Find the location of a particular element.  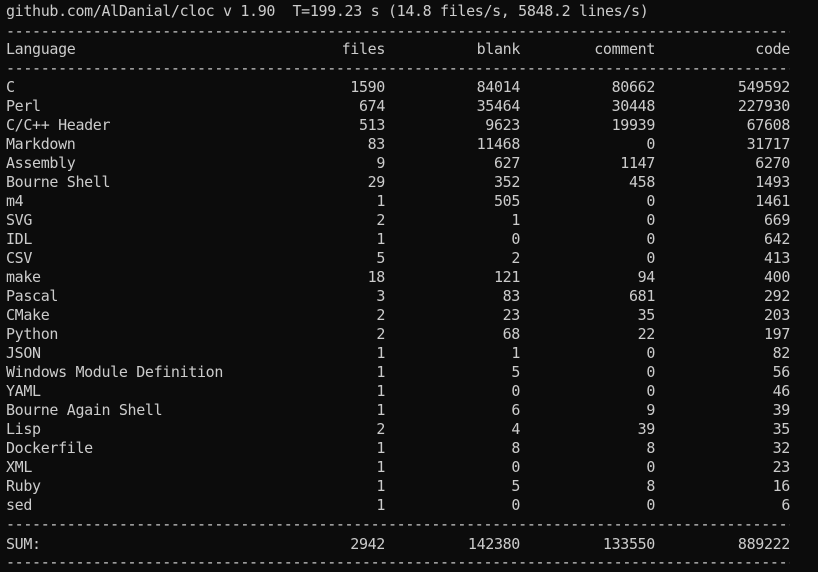

table-row: Markdown 83 11468 0 31717 is located at coordinates (401, 144).